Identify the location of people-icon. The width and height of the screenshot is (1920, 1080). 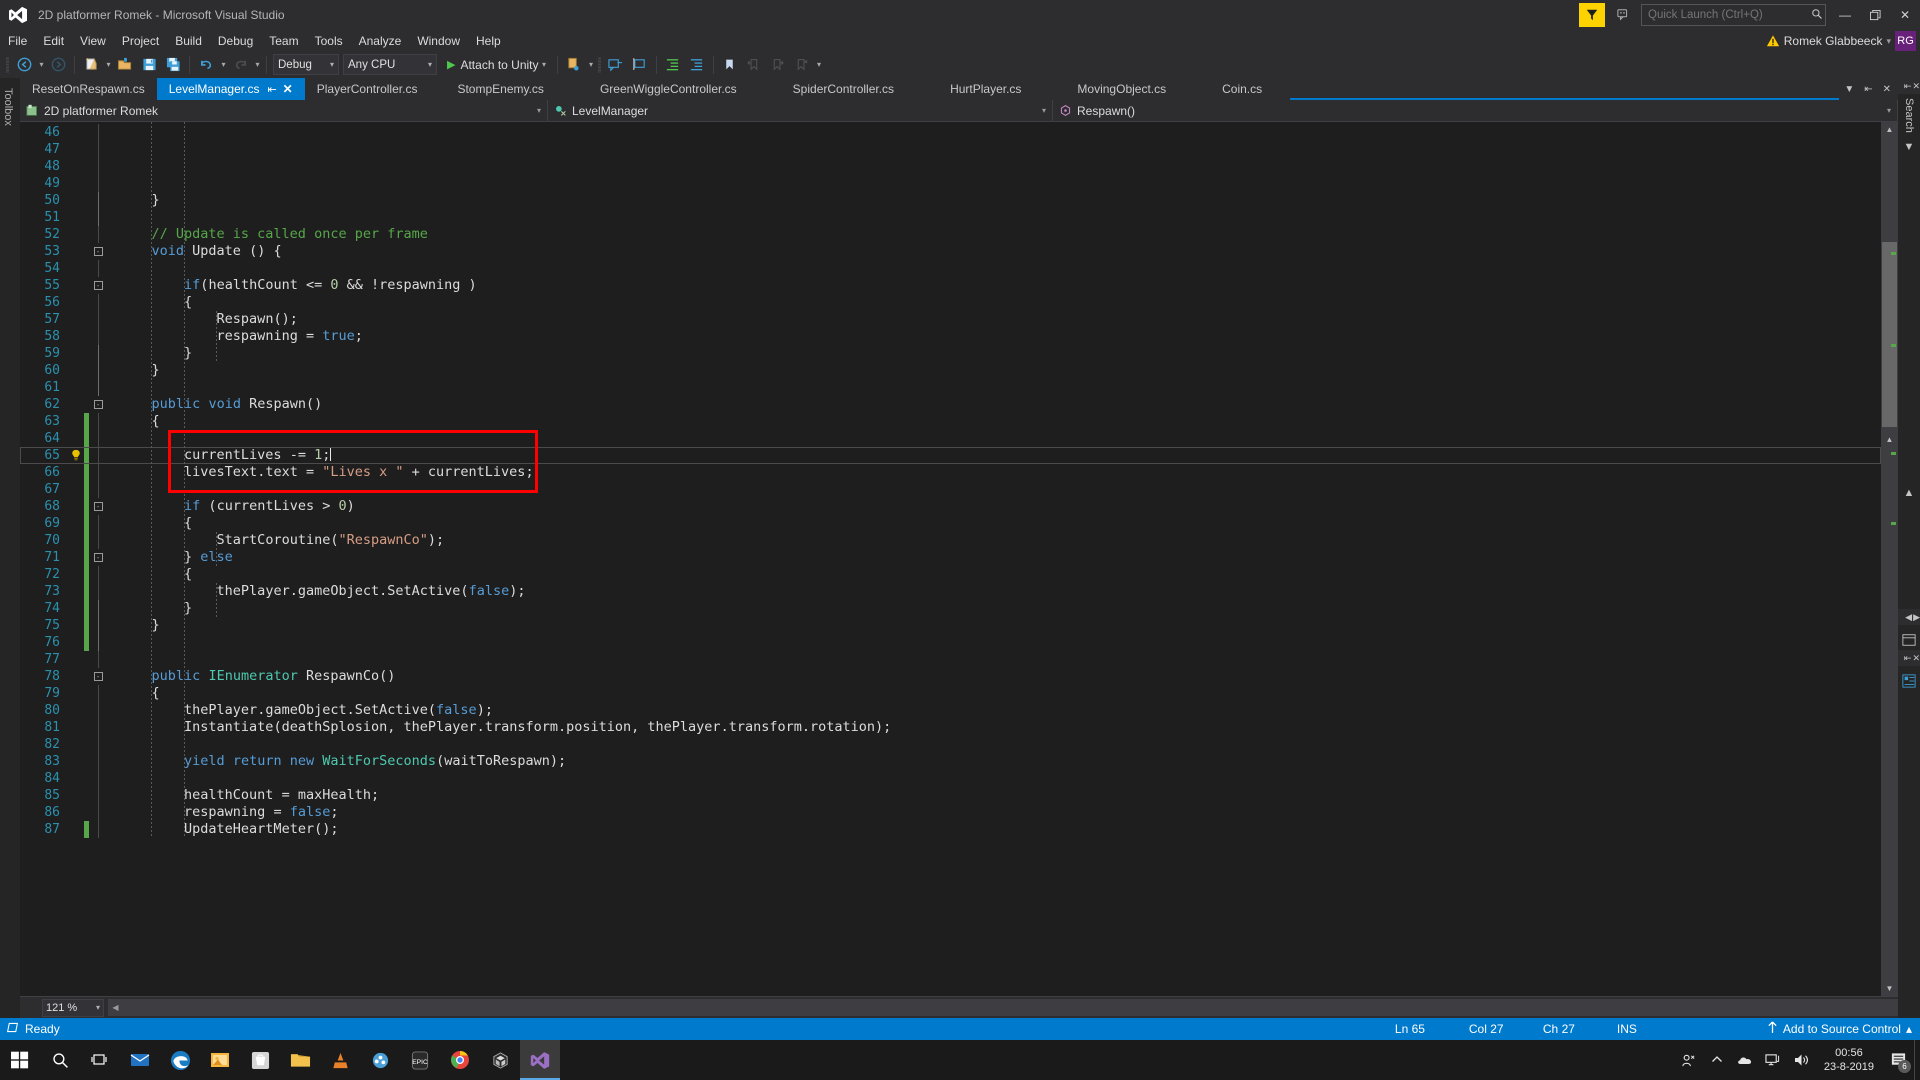
(1689, 1060).